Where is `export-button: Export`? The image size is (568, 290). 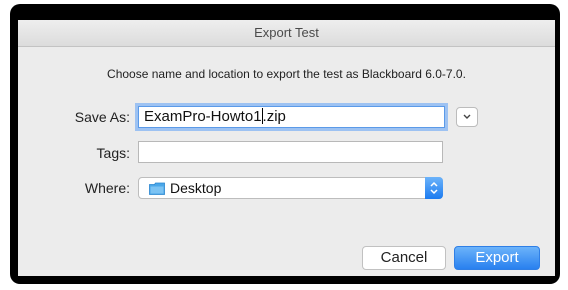 export-button: Export is located at coordinates (497, 258).